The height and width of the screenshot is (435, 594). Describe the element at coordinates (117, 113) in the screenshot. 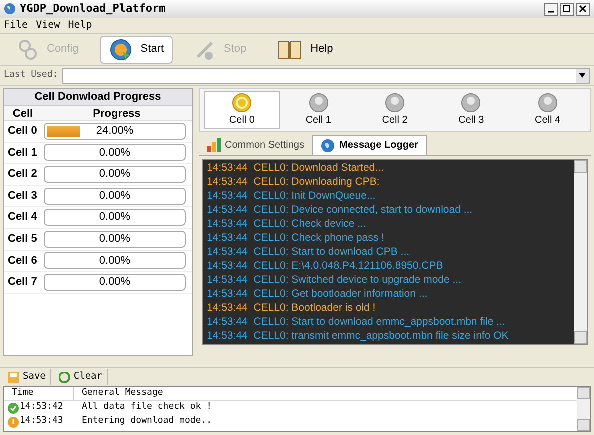

I see `column-header: Progress` at that location.